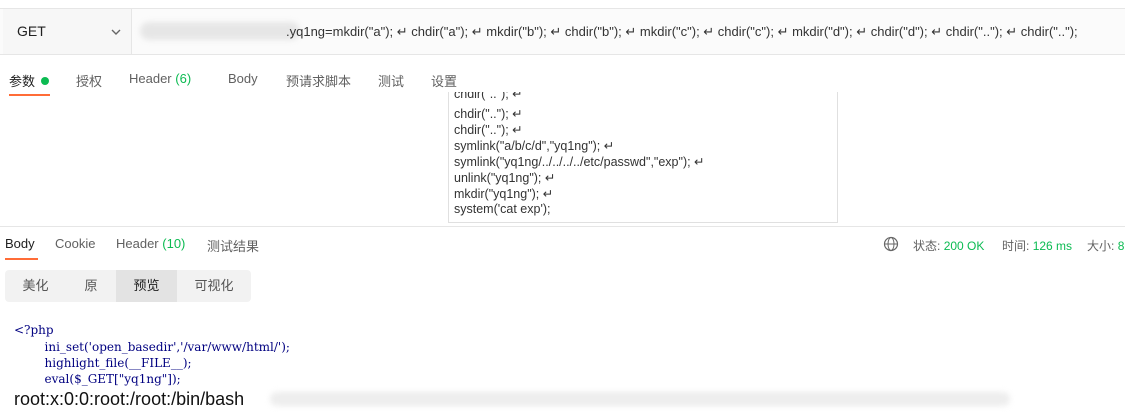 Image resolution: width=1125 pixels, height=412 pixels. What do you see at coordinates (891, 244) in the screenshot?
I see `globe-icon` at bounding box center [891, 244].